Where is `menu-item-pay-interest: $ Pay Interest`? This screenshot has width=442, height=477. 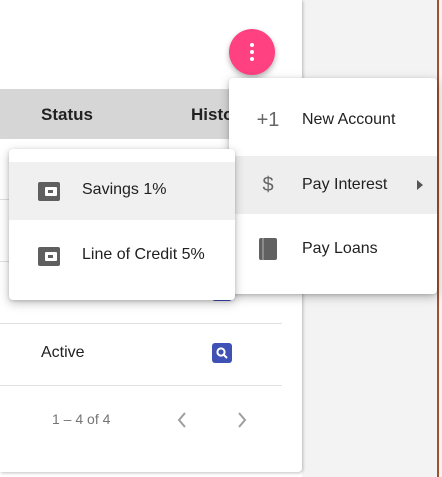 menu-item-pay-interest: $ Pay Interest is located at coordinates (333, 185).